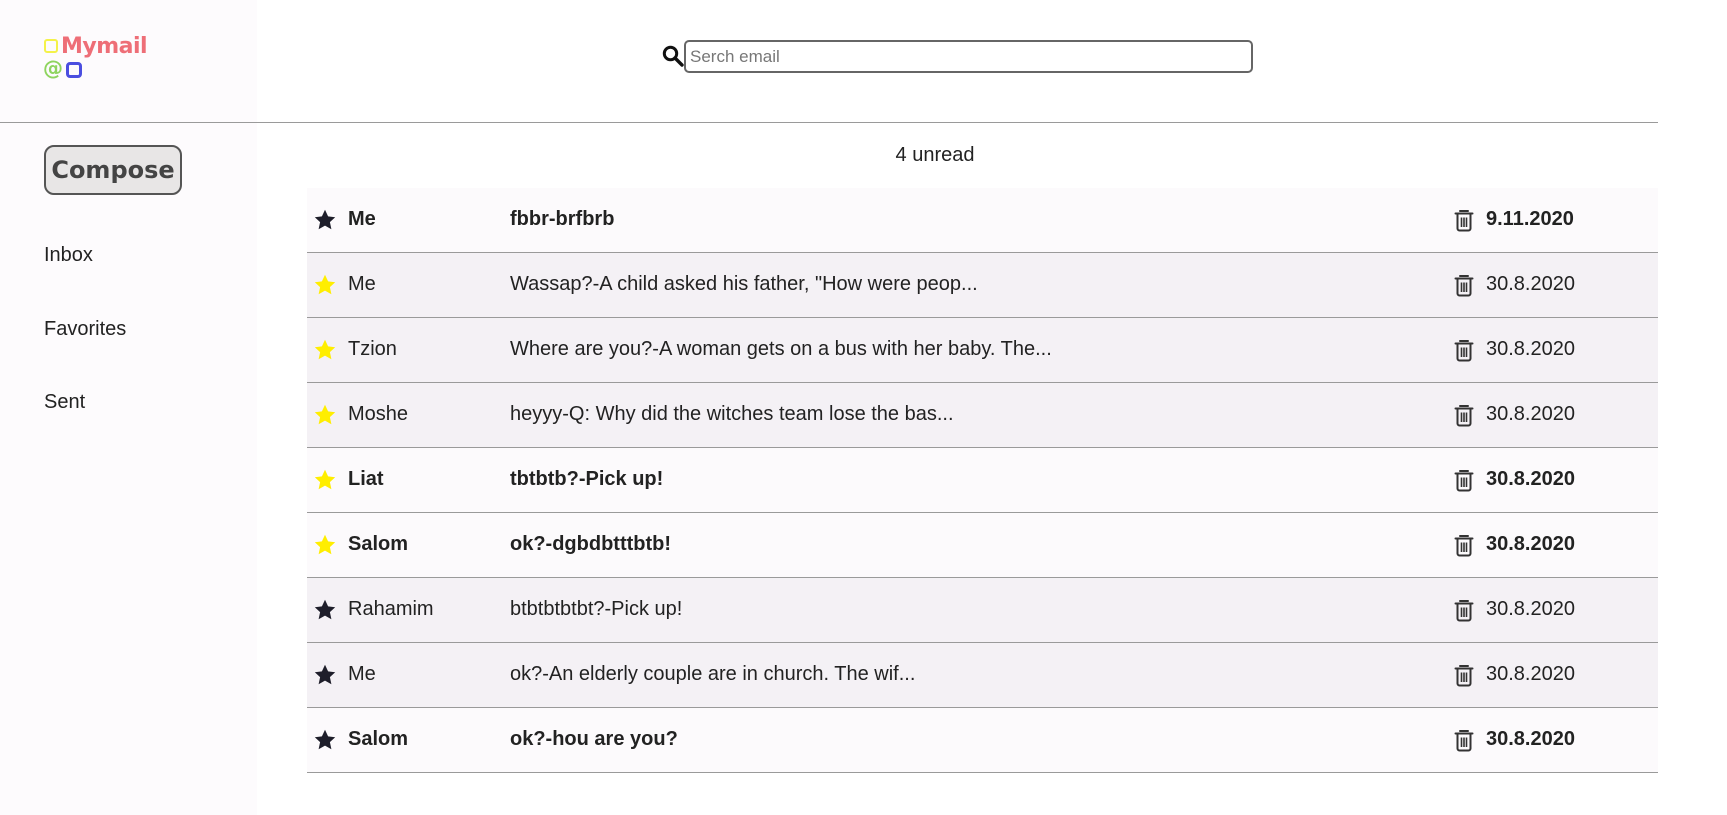 This screenshot has width=1727, height=815. Describe the element at coordinates (587, 479) in the screenshot. I see `email-subject: tbtbtb?-Pick up!` at that location.